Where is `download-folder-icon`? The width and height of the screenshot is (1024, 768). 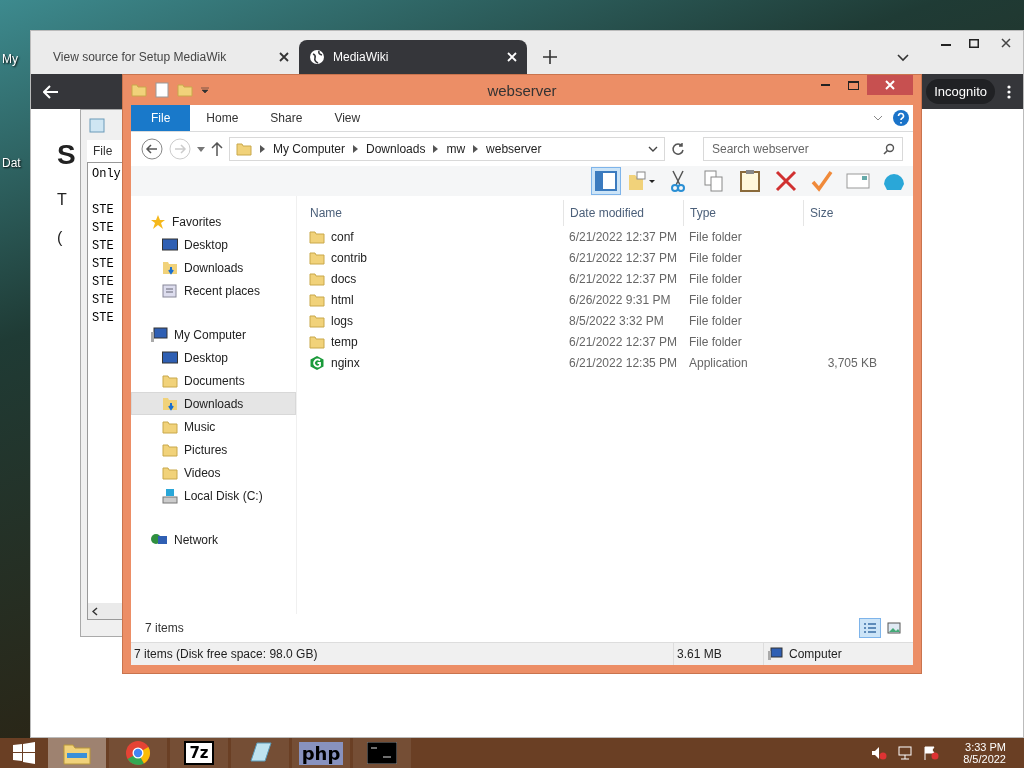
download-folder-icon is located at coordinates (170, 267).